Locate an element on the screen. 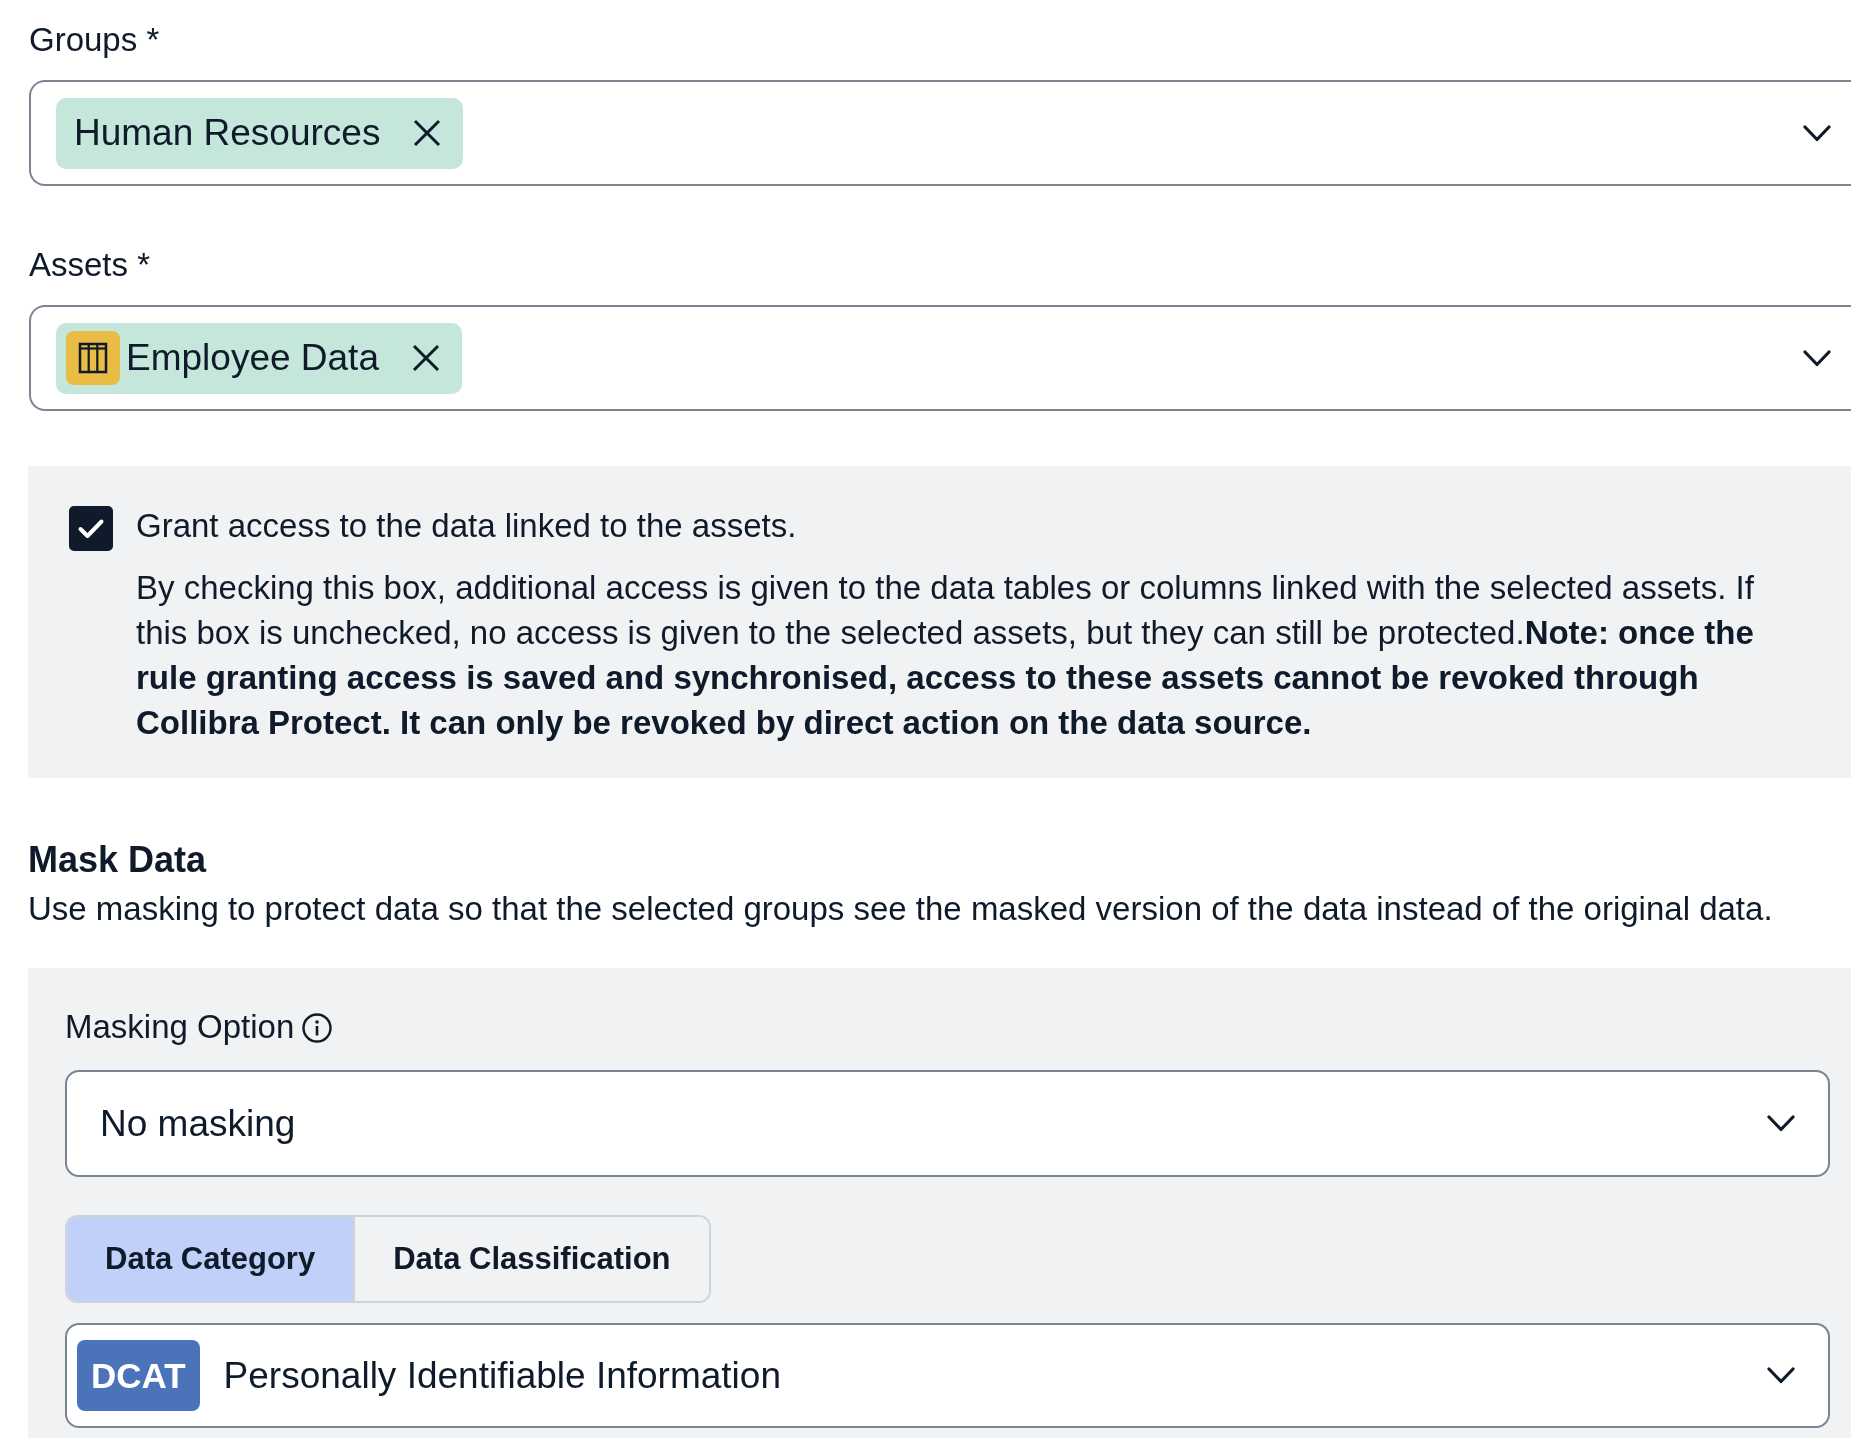 The height and width of the screenshot is (1451, 1851). masking-select: No masking is located at coordinates (947, 1123).